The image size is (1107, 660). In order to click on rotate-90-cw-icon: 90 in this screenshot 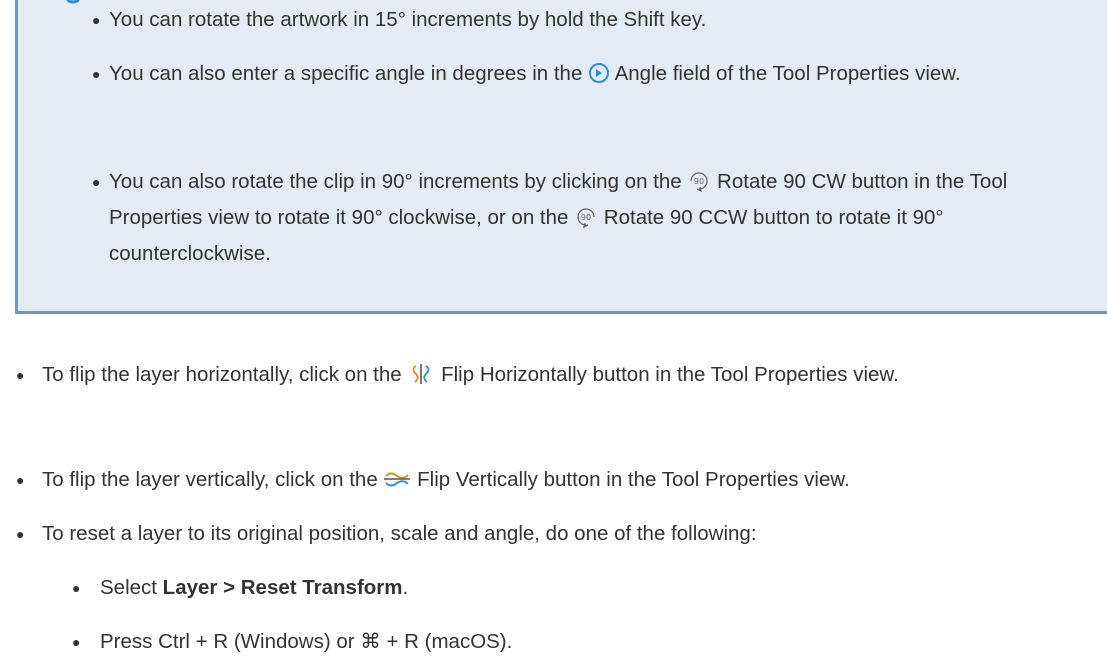, I will do `click(699, 181)`.